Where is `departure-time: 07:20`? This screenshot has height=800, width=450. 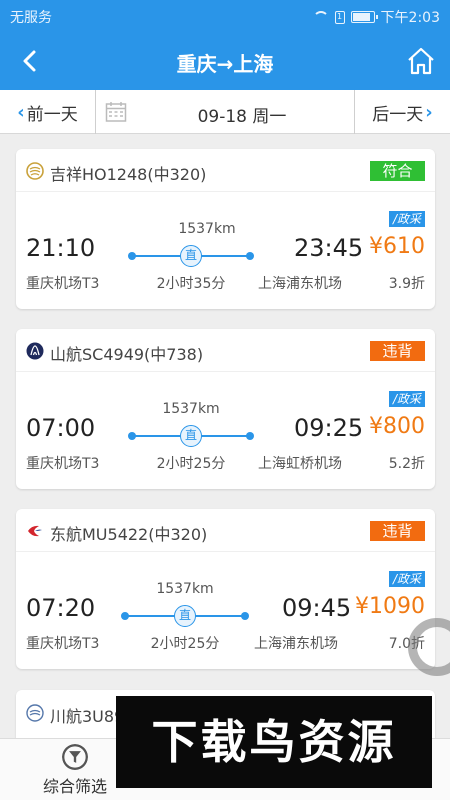 departure-time: 07:20 is located at coordinates (61, 608).